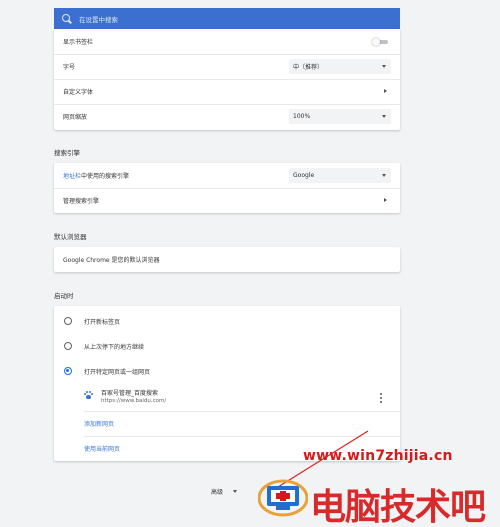  I want to click on watermark-text: 电脑技术吧, so click(398, 507).